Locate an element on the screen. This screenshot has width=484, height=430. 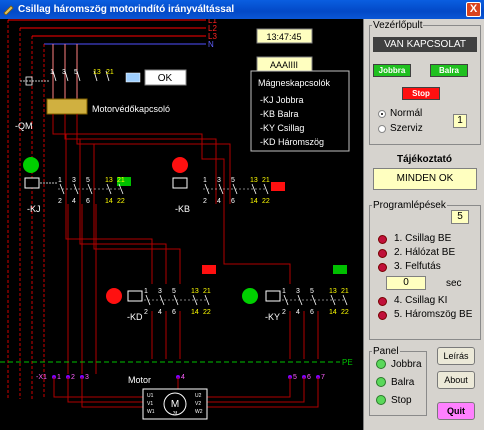
connection-status: VAN KAPCSOLAT is located at coordinates (425, 44).